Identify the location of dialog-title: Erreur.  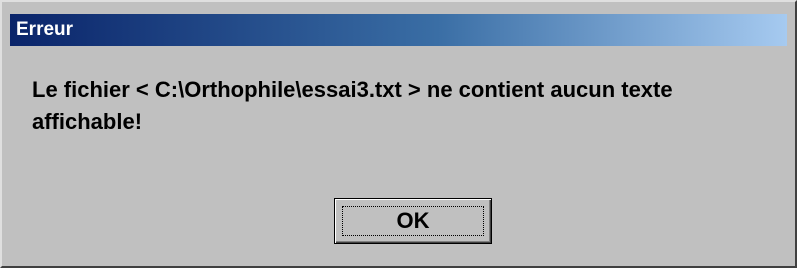
(45, 29).